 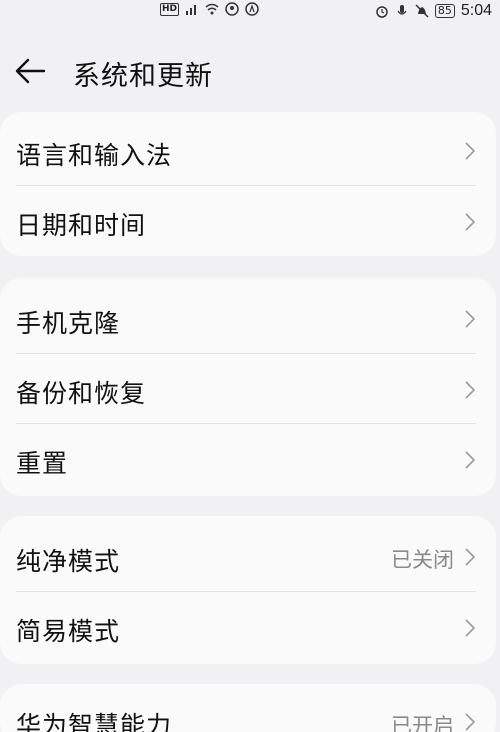 I want to click on setting-label: 重置, so click(x=42, y=463).